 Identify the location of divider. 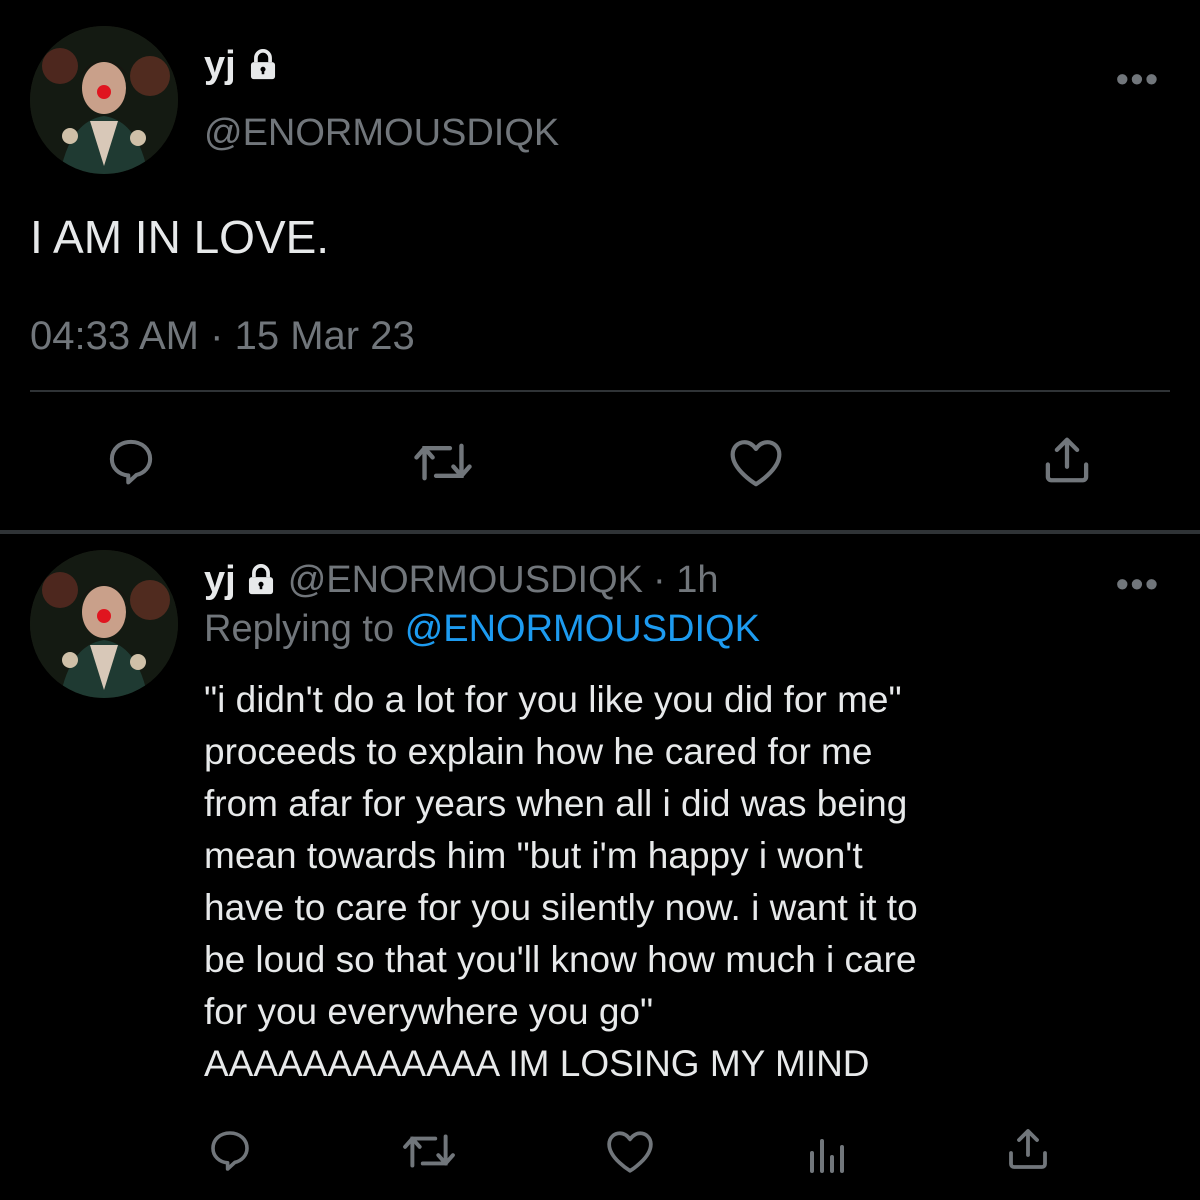
(600, 391).